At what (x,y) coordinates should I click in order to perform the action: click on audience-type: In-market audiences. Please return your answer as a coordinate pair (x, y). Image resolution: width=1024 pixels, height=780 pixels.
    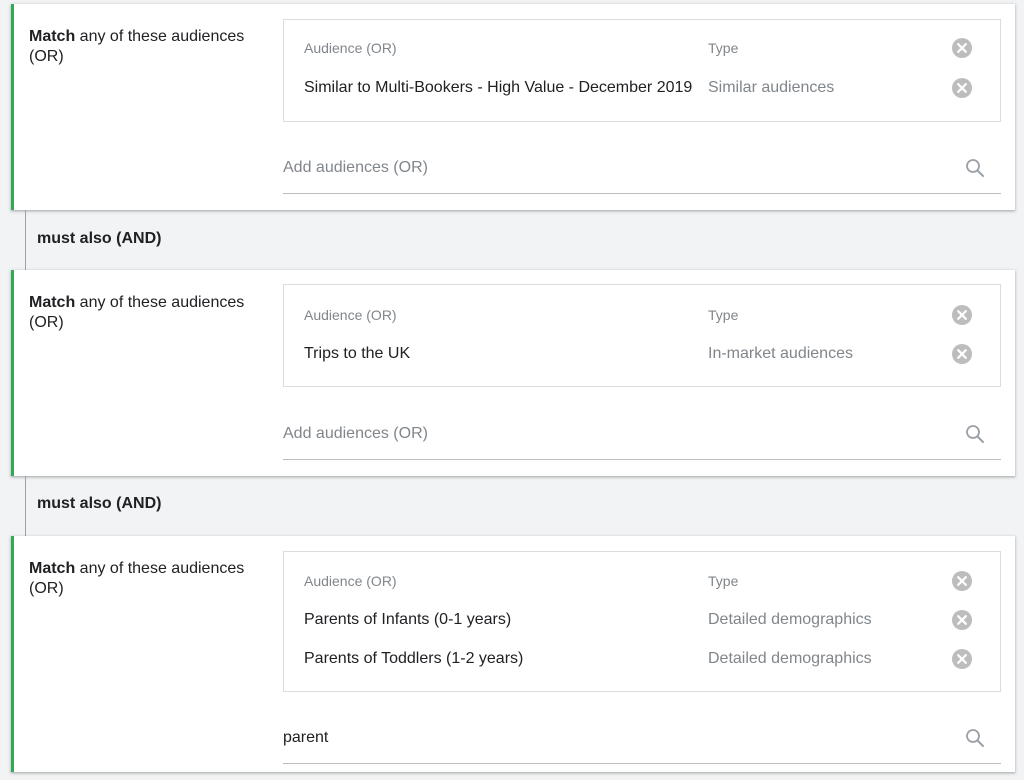
    Looking at the image, I should click on (780, 353).